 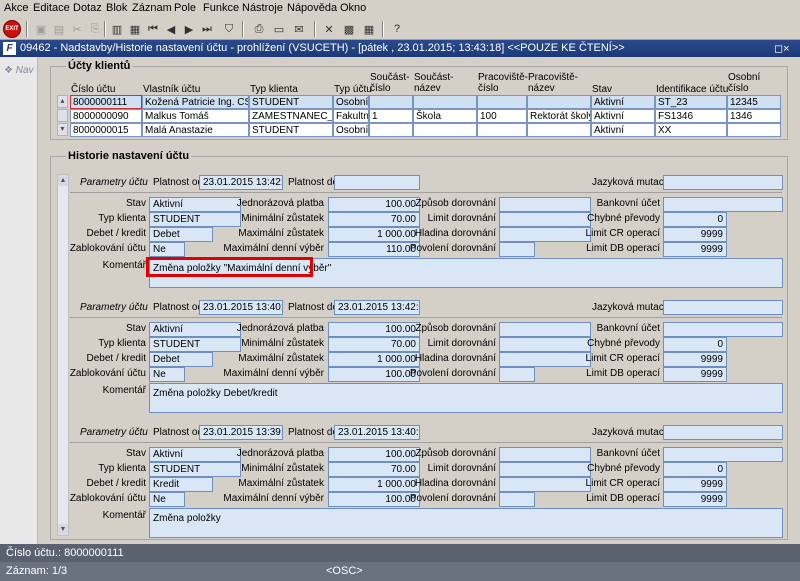 What do you see at coordinates (241, 182) in the screenshot?
I see `valid-from-field: 23.01.2015 13:42:48` at bounding box center [241, 182].